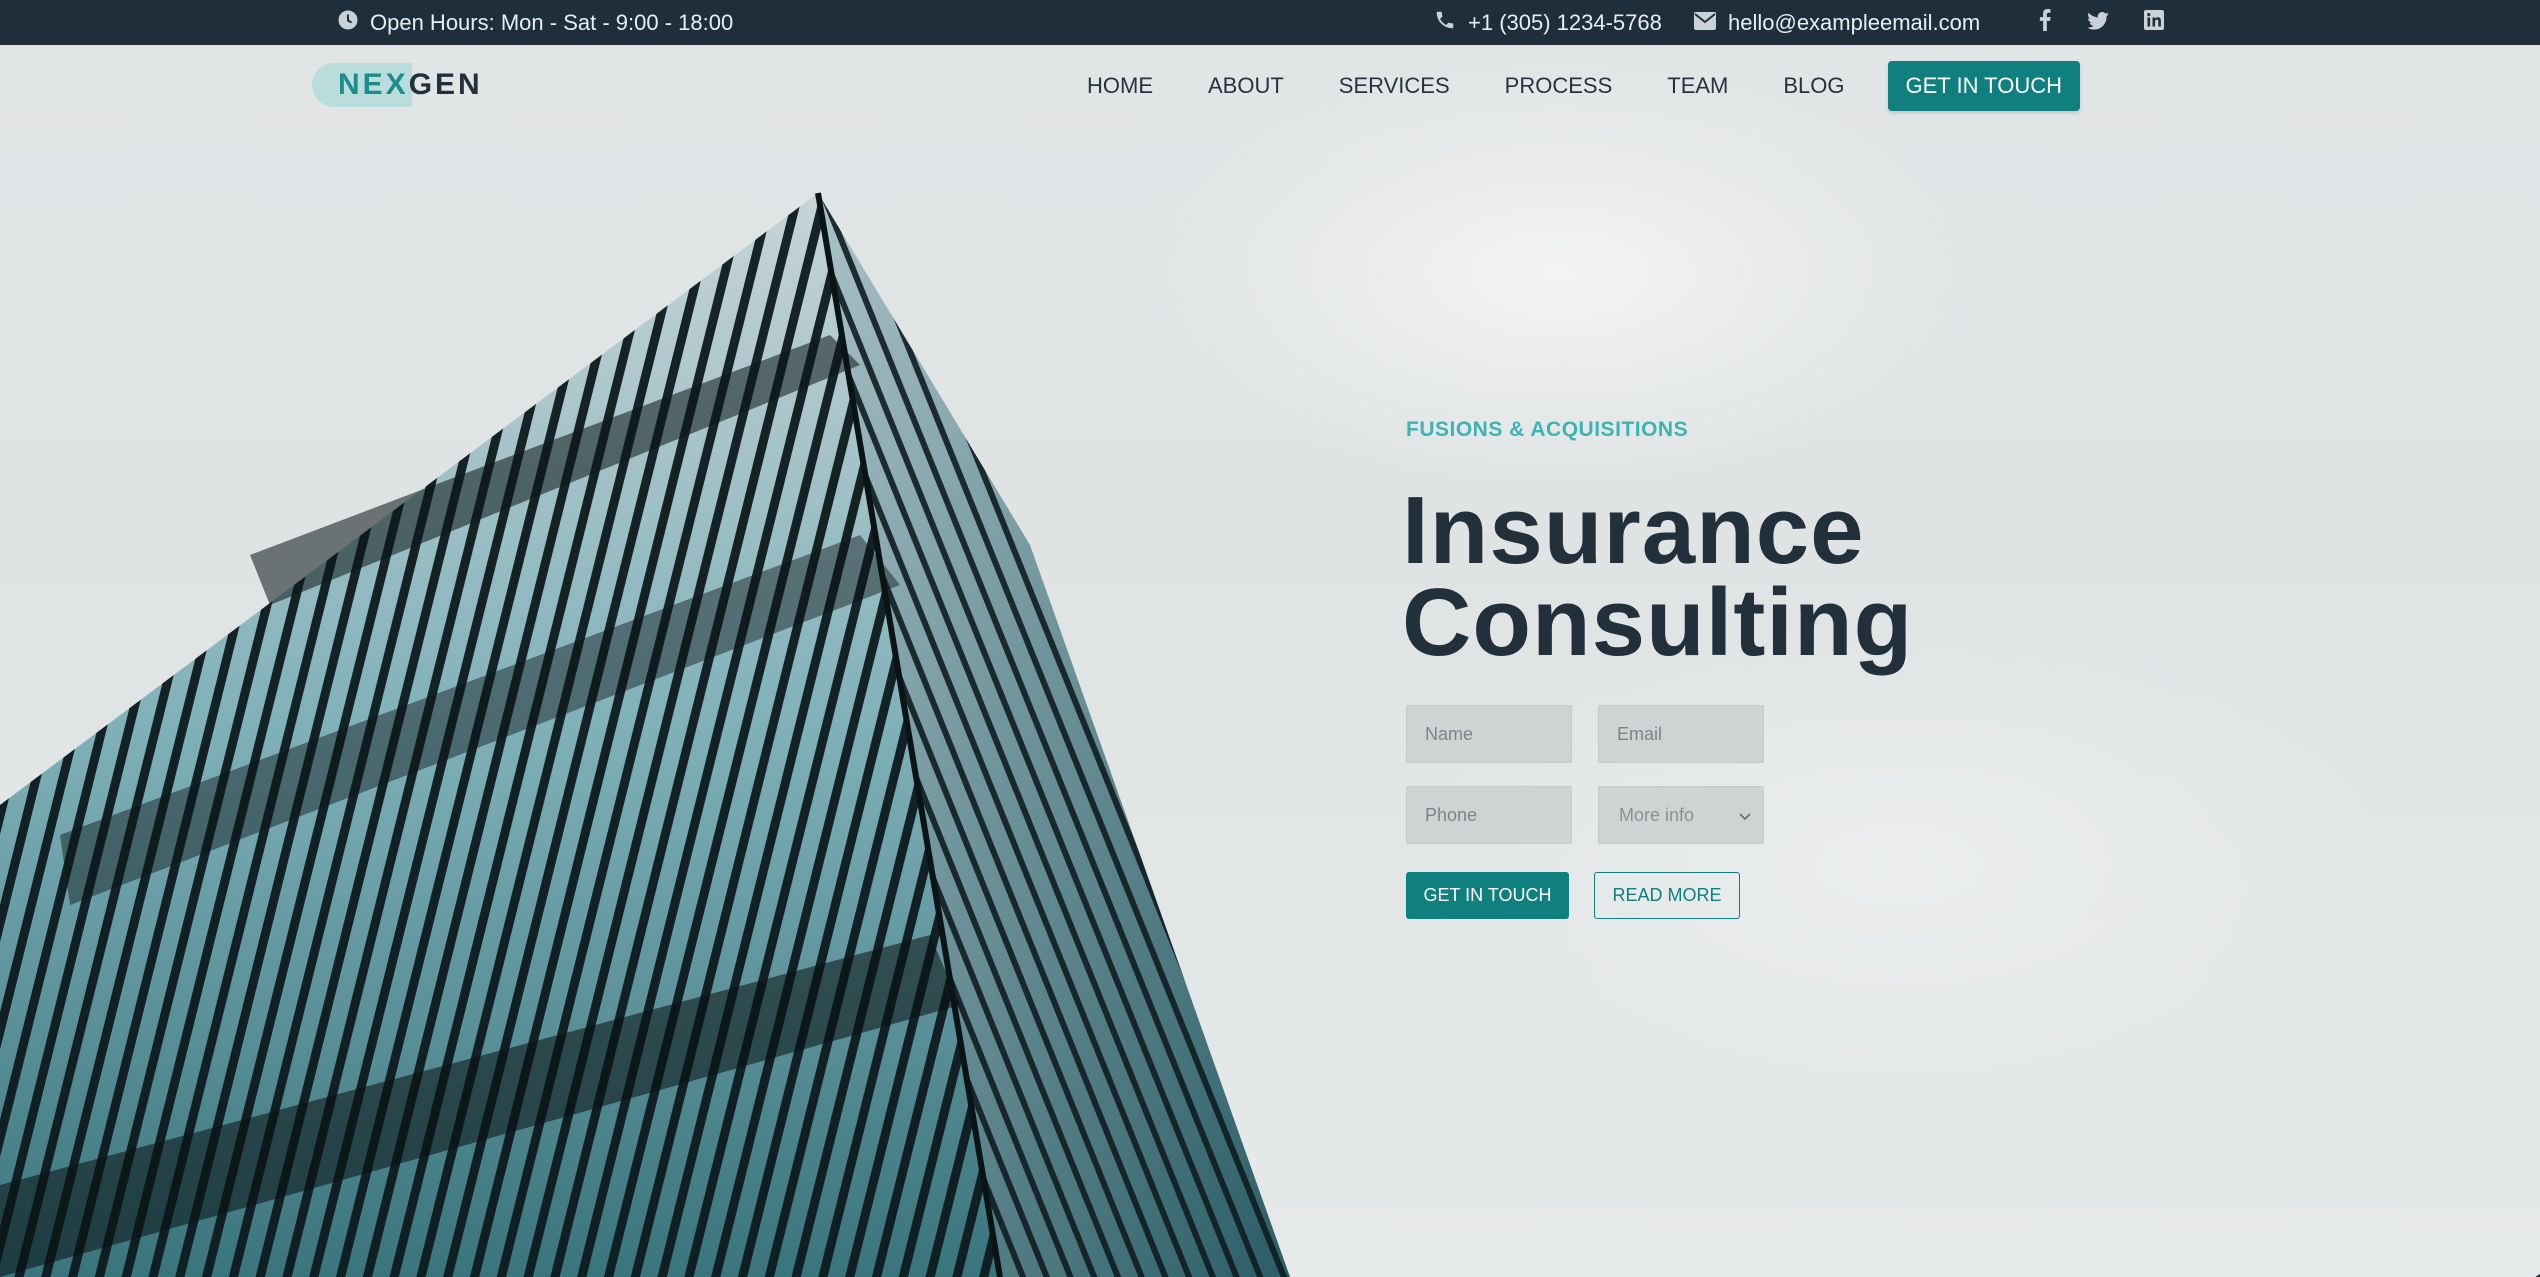 Image resolution: width=2540 pixels, height=1277 pixels. I want to click on phone-text: +1 (305) 1234-5768, so click(1565, 23).